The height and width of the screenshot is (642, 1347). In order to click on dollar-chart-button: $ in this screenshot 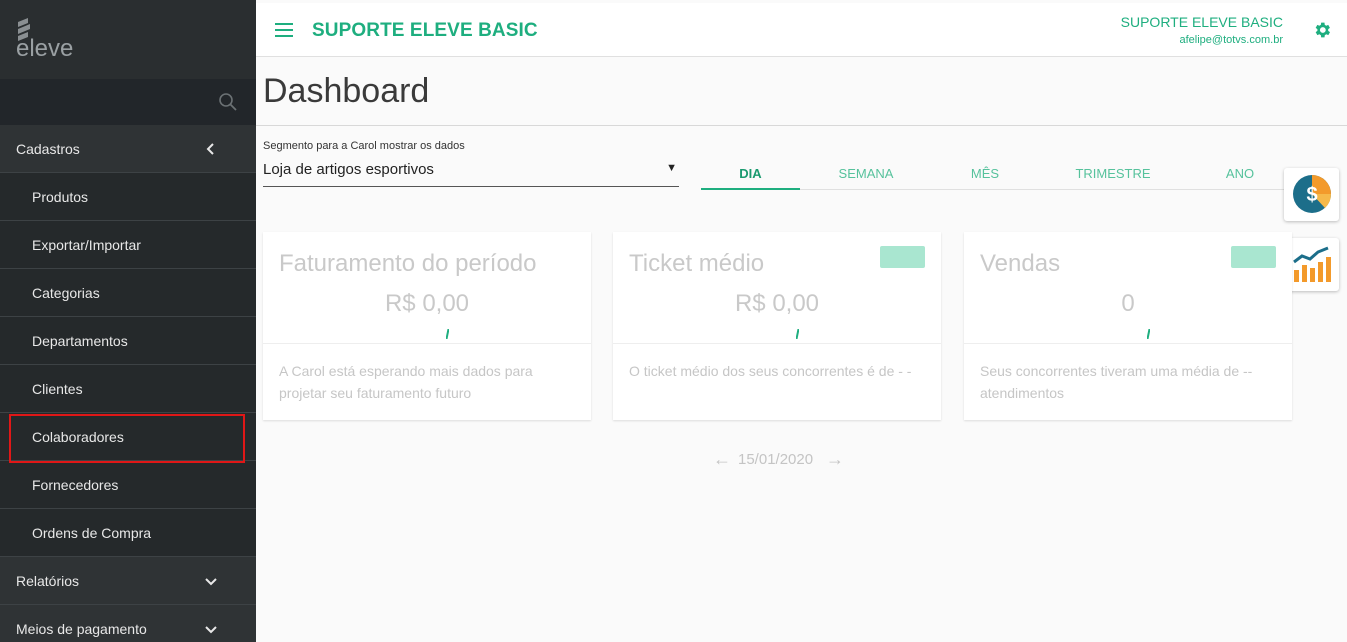, I will do `click(1311, 194)`.